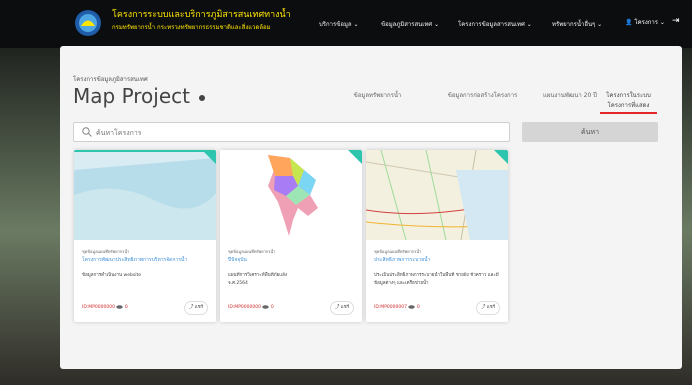 This screenshot has width=692, height=385. I want to click on user-menu: 👤 โครงการ ⌄, so click(645, 24).